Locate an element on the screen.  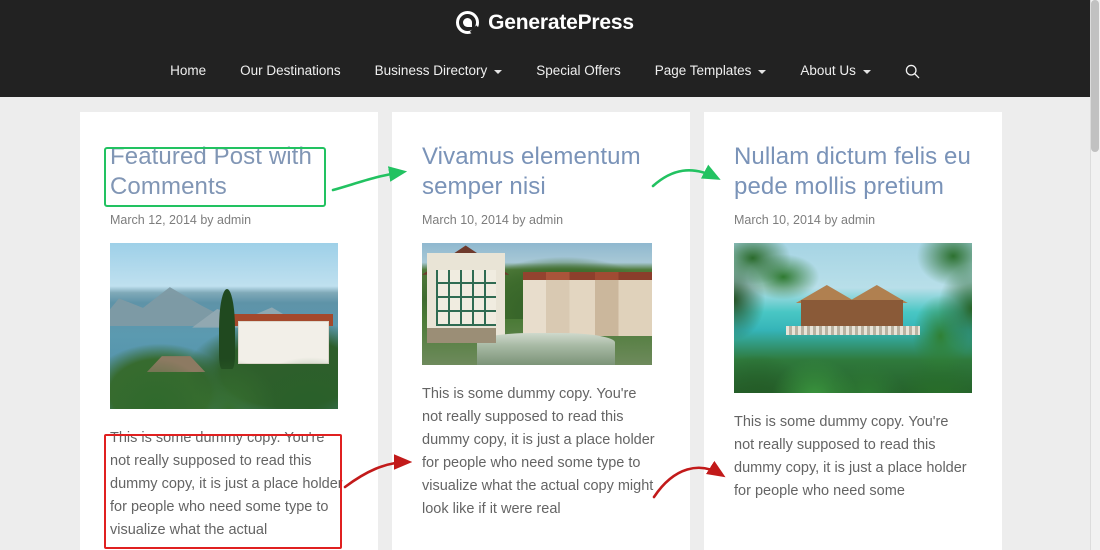
post-meta: March 12, 2014 by admin is located at coordinates (229, 220).